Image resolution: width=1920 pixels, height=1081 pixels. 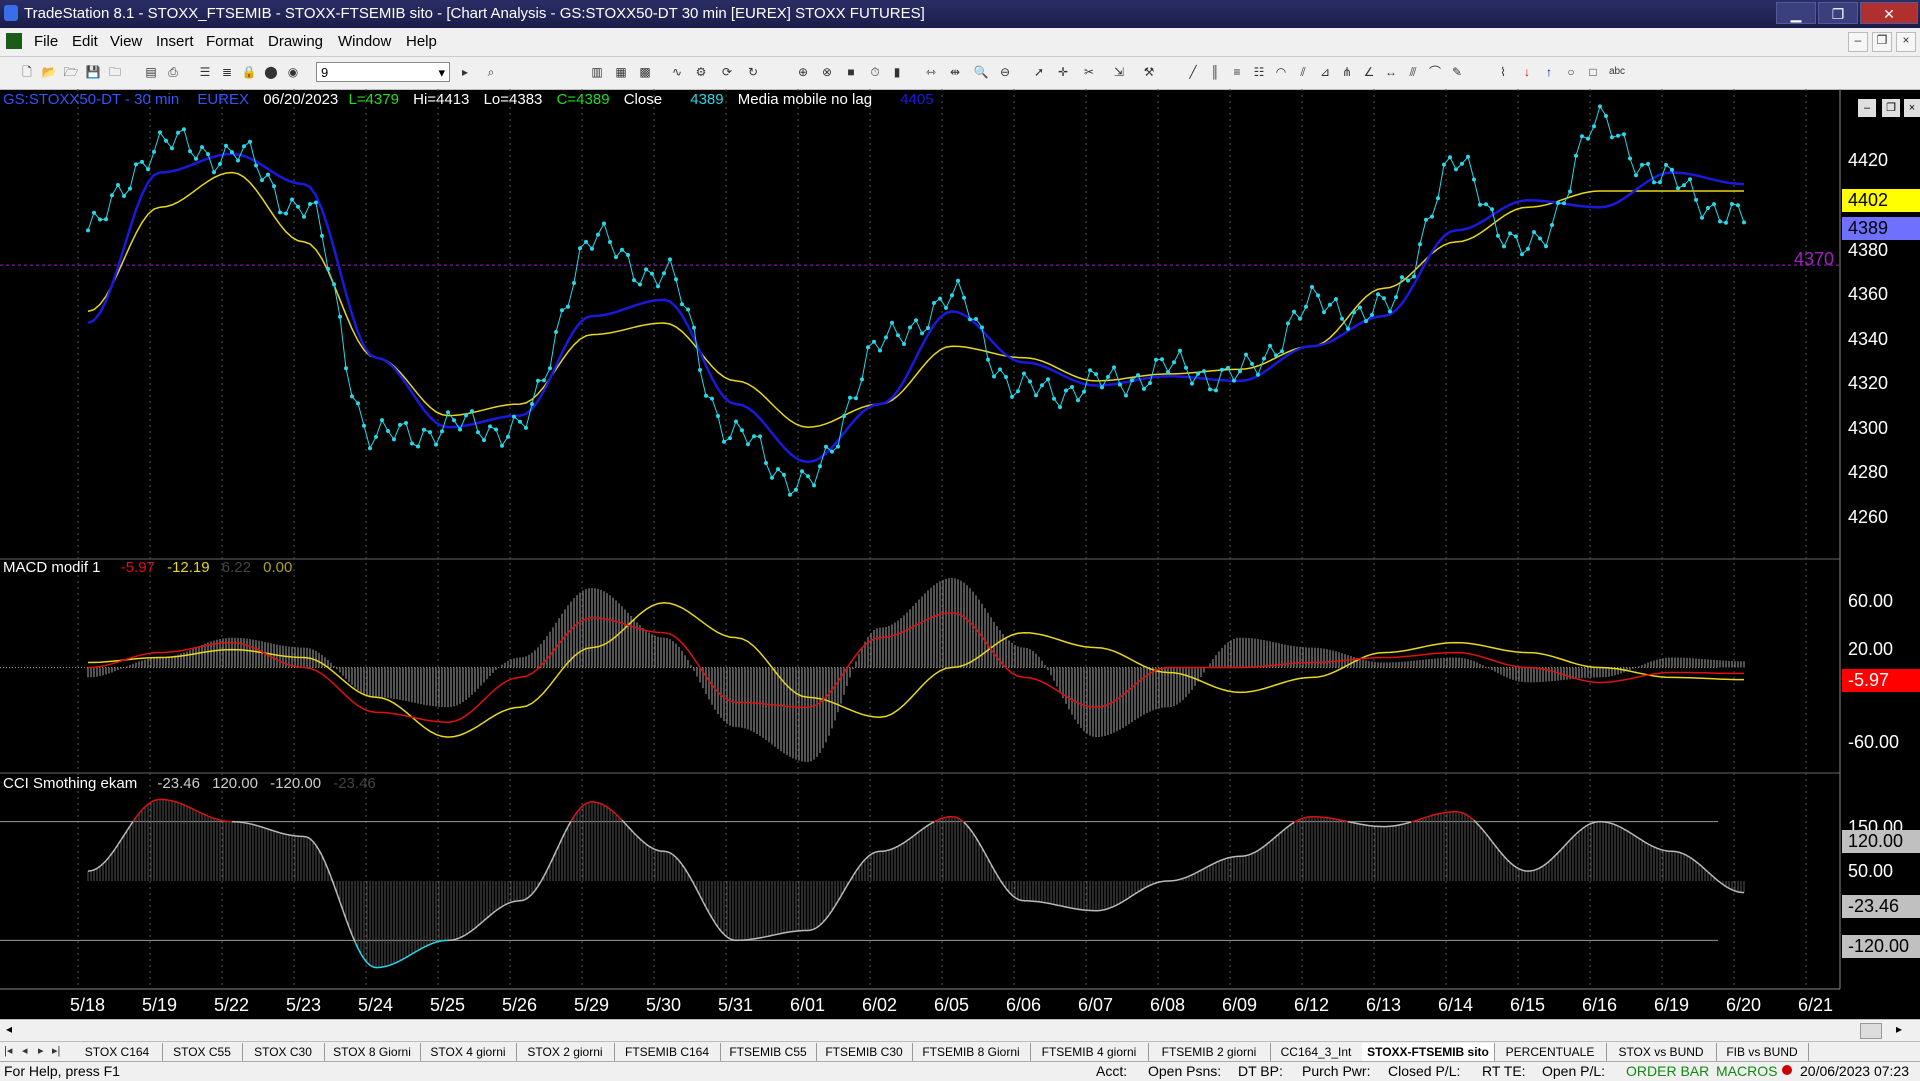 What do you see at coordinates (1891, 108) in the screenshot?
I see `panel-restore-button: ❐` at bounding box center [1891, 108].